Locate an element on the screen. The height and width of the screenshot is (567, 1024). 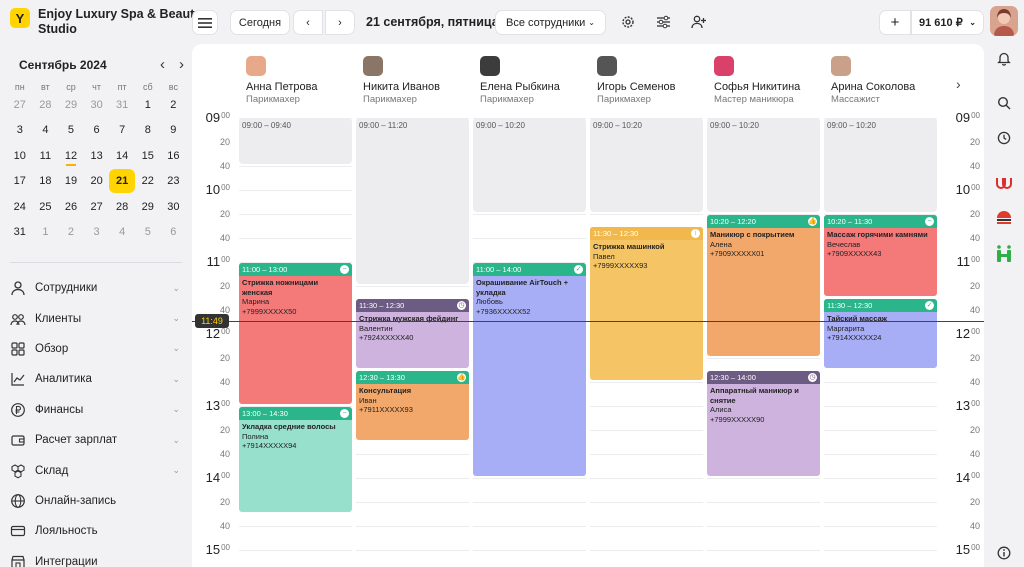
history-button is located at coordinates (1004, 138).